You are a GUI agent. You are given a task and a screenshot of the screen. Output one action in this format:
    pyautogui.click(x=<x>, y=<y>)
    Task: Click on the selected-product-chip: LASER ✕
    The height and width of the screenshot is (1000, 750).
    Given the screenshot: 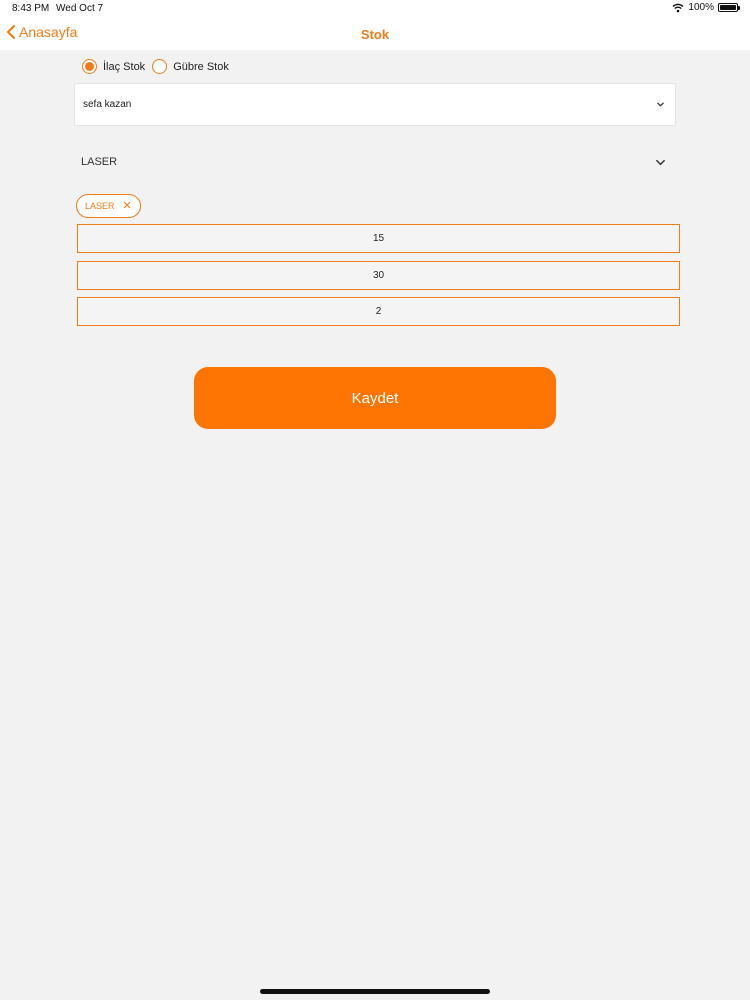 What is the action you would take?
    pyautogui.click(x=108, y=206)
    